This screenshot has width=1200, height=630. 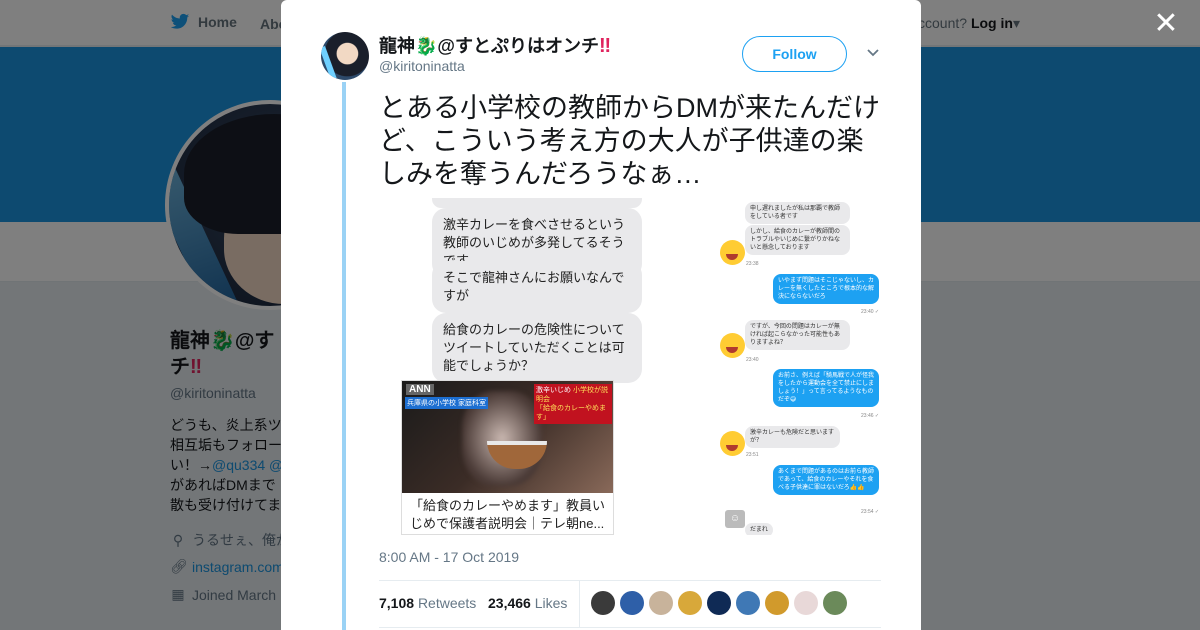 I want to click on dm-time-2: 23:40 ✓, so click(x=870, y=312).